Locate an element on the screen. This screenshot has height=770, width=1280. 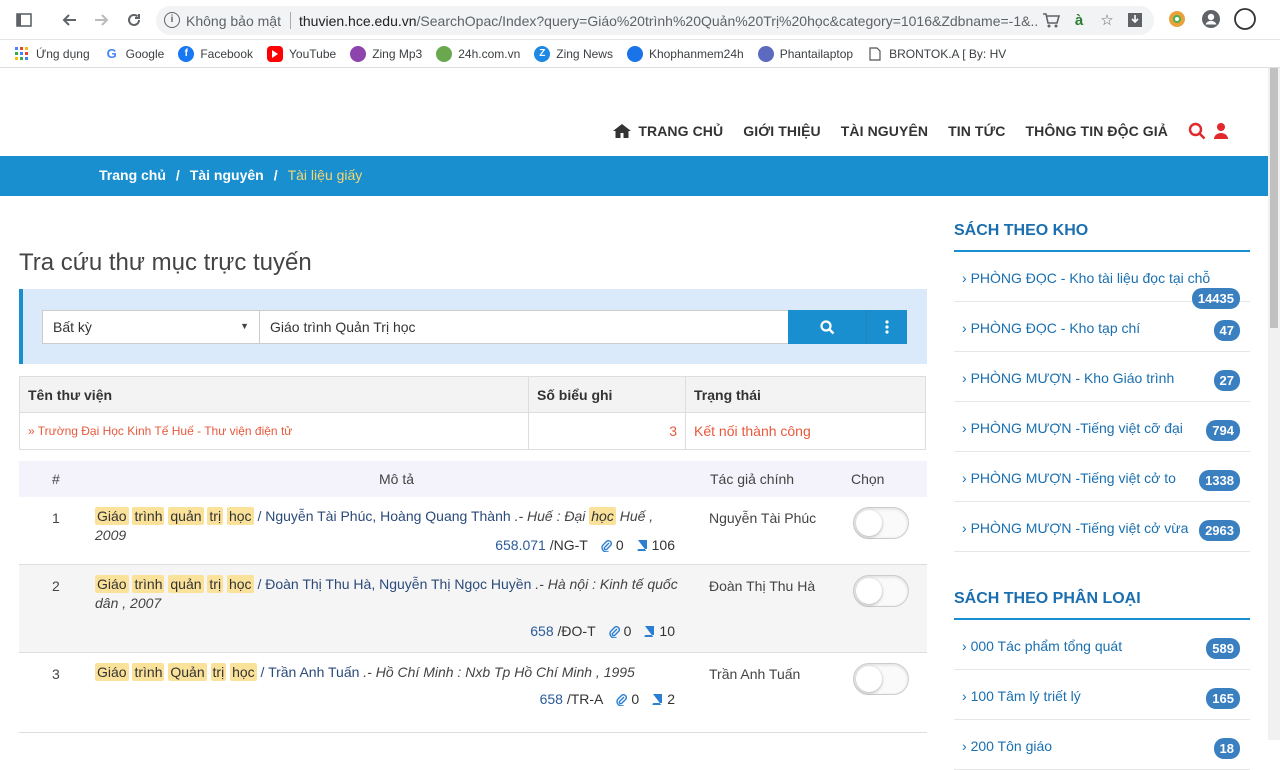
nav-about: GIỚI THIỆU is located at coordinates (782, 131).